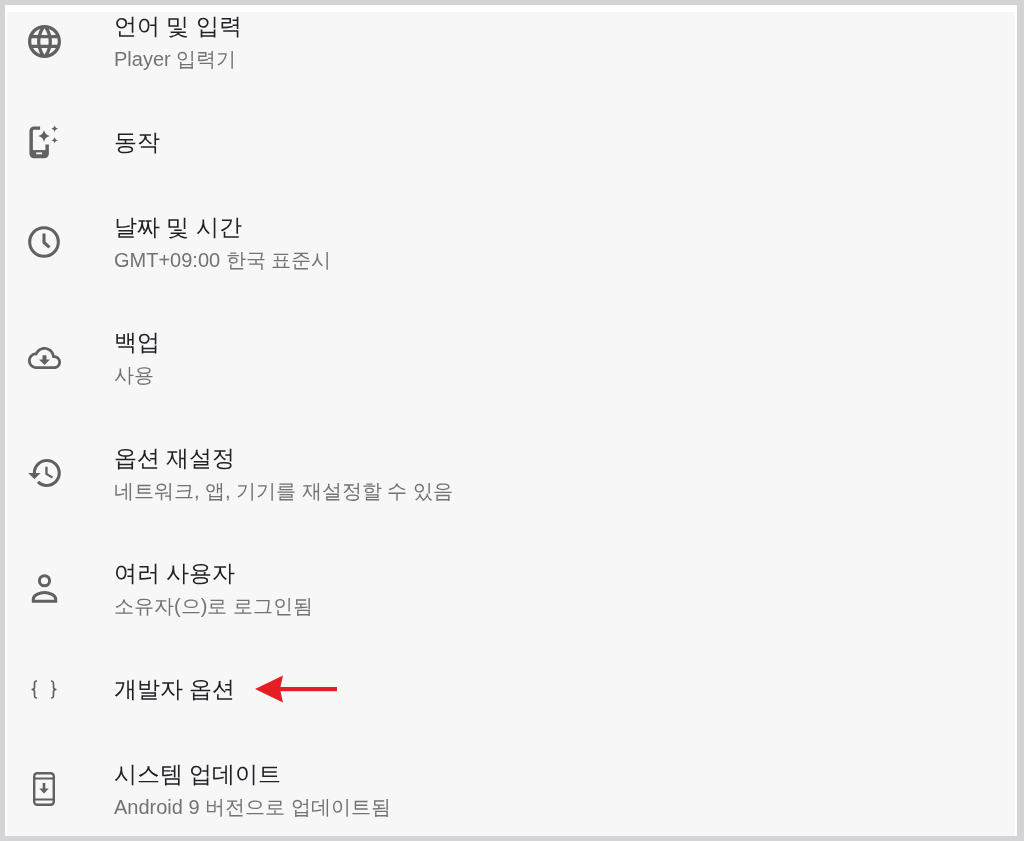 The height and width of the screenshot is (841, 1024). I want to click on settings-item-title: 날짜 및 시간, so click(178, 226).